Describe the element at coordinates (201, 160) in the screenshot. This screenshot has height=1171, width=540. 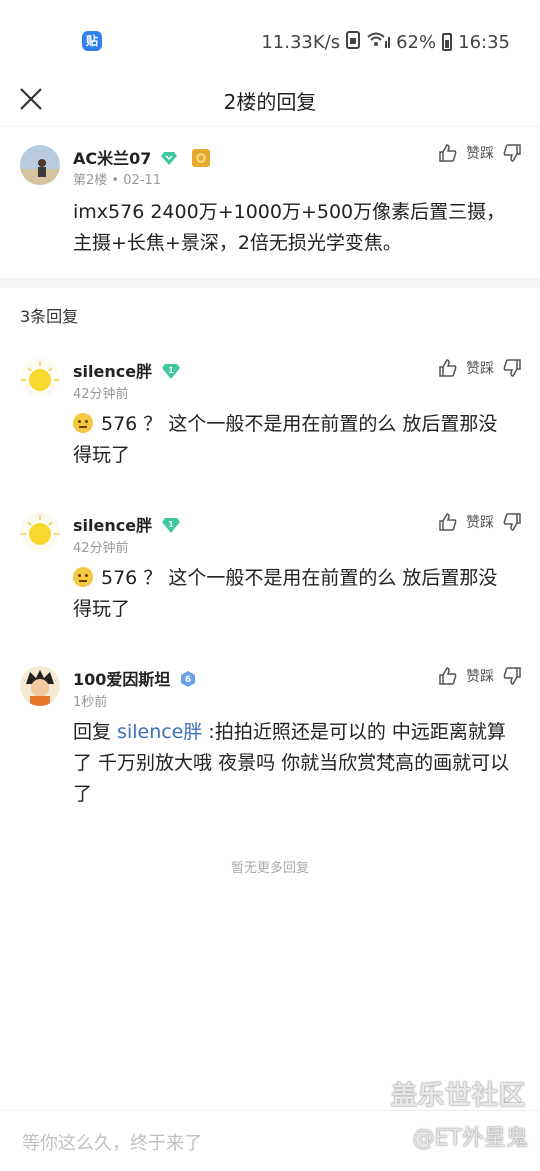
I see `medal-icon` at that location.